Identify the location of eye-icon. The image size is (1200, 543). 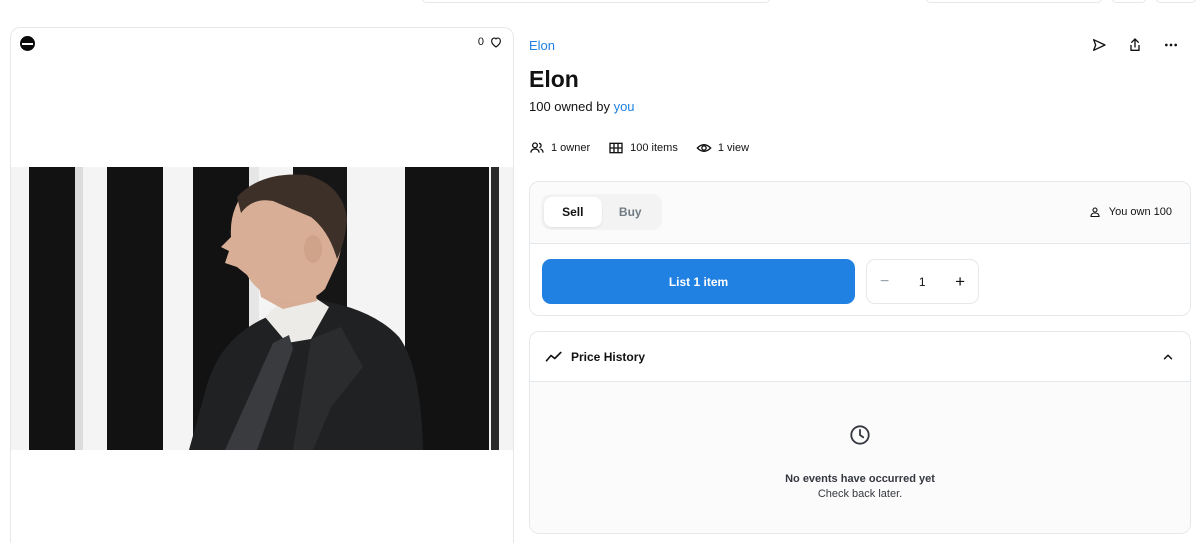
(704, 148).